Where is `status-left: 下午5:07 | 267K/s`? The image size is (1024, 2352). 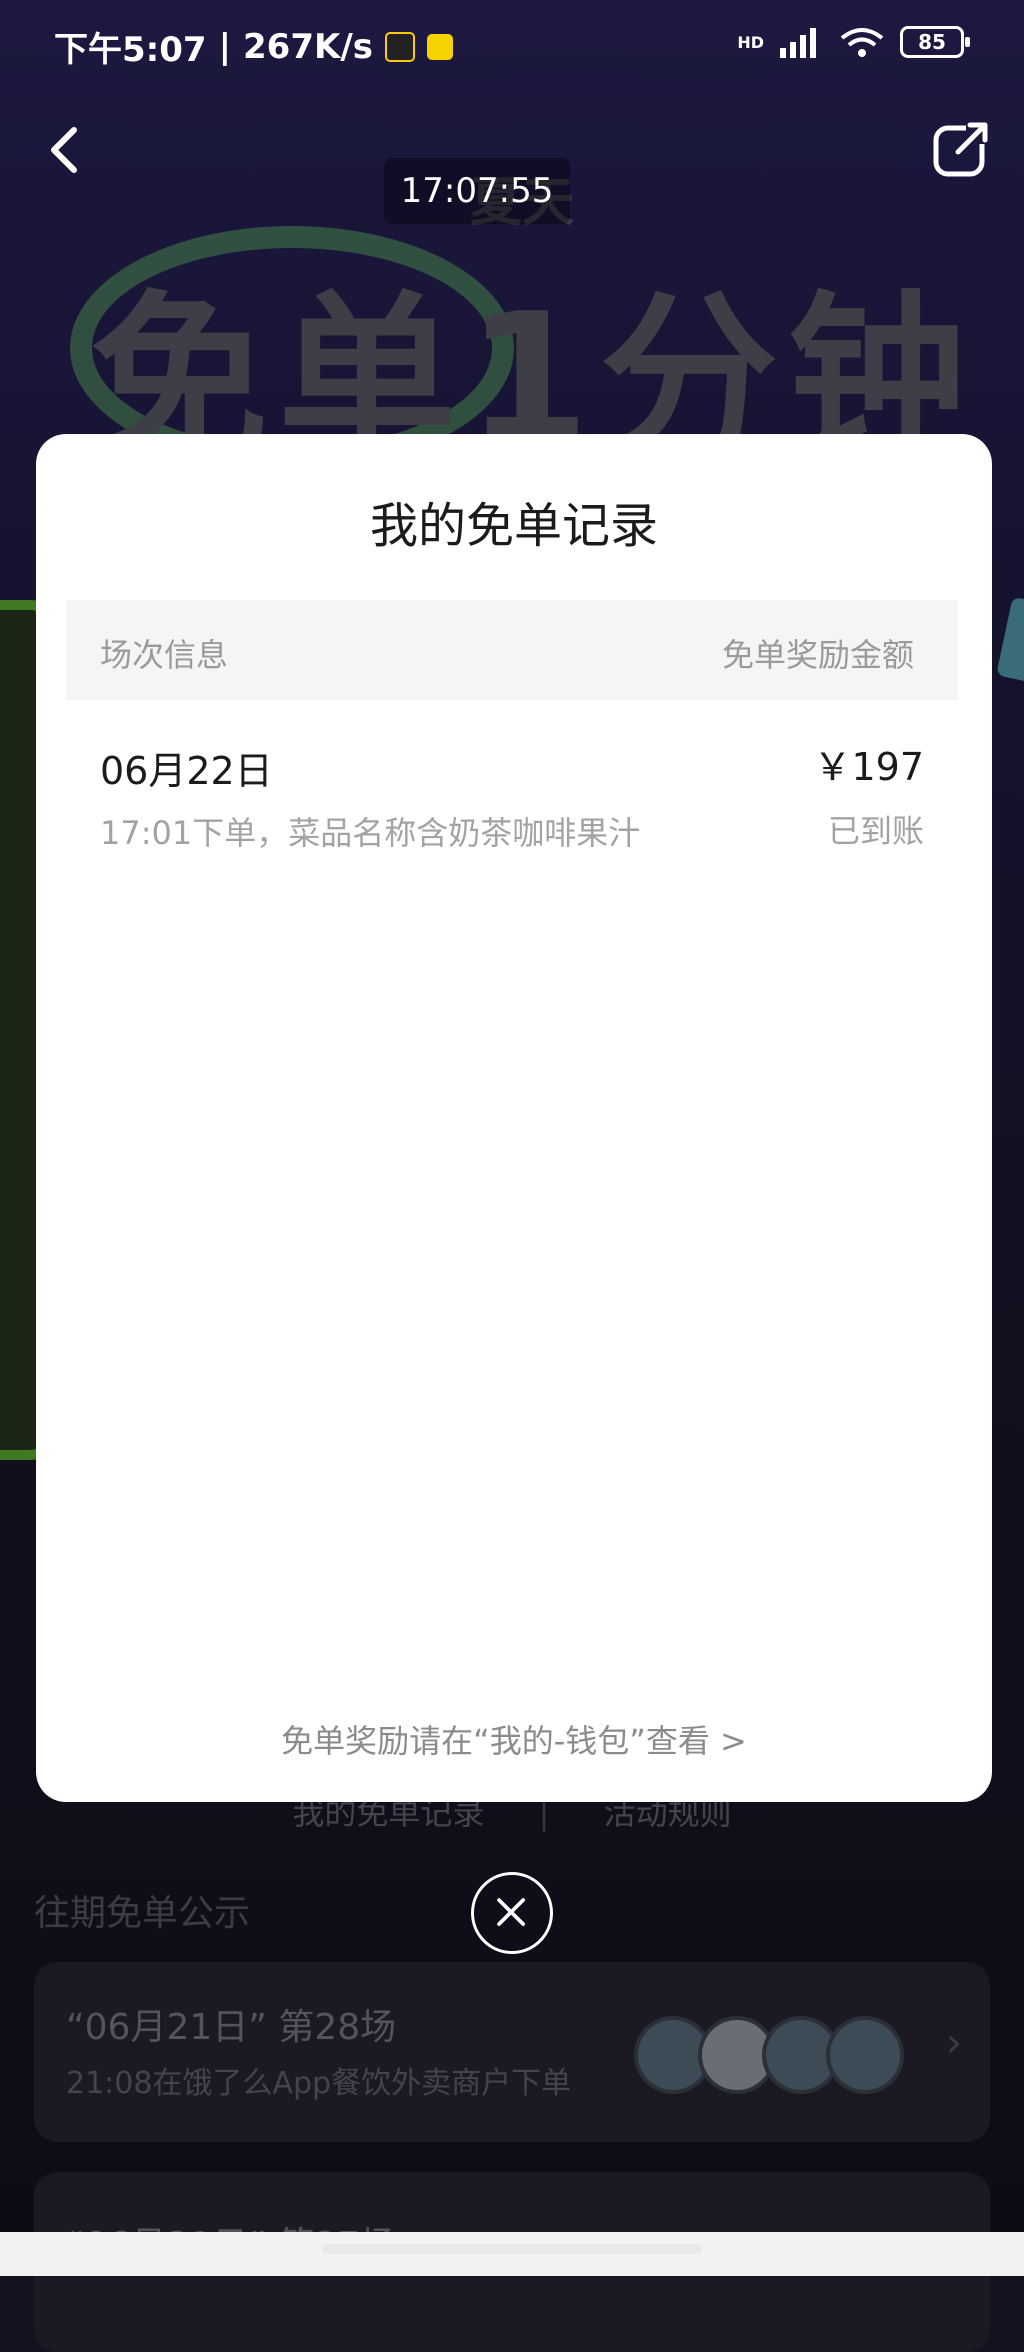 status-left: 下午5:07 | 267K/s is located at coordinates (253, 46).